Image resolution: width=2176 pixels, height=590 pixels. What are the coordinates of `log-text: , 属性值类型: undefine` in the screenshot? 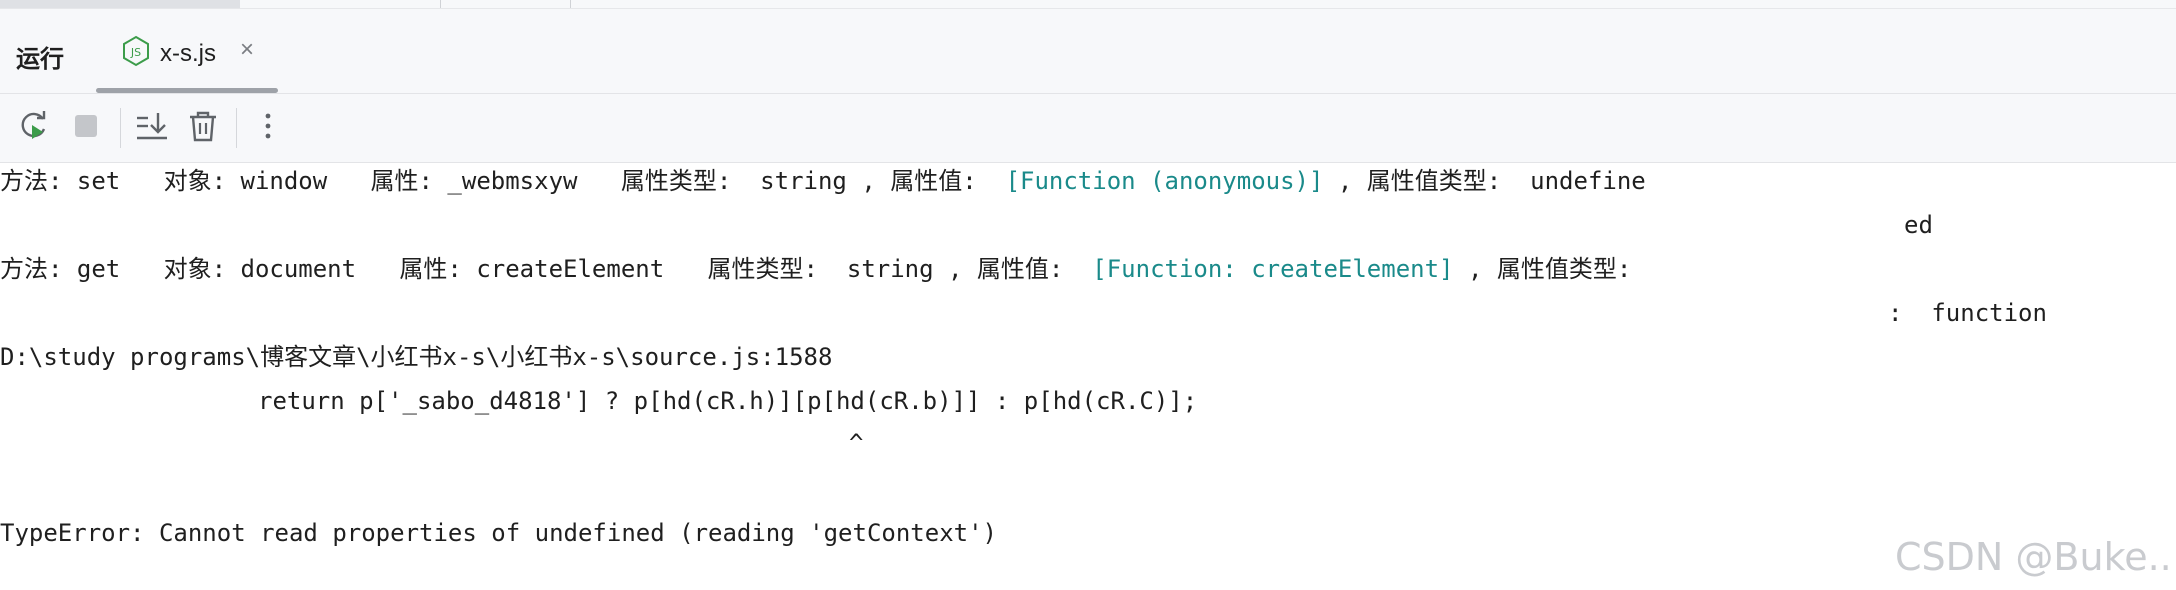 It's located at (1484, 181).